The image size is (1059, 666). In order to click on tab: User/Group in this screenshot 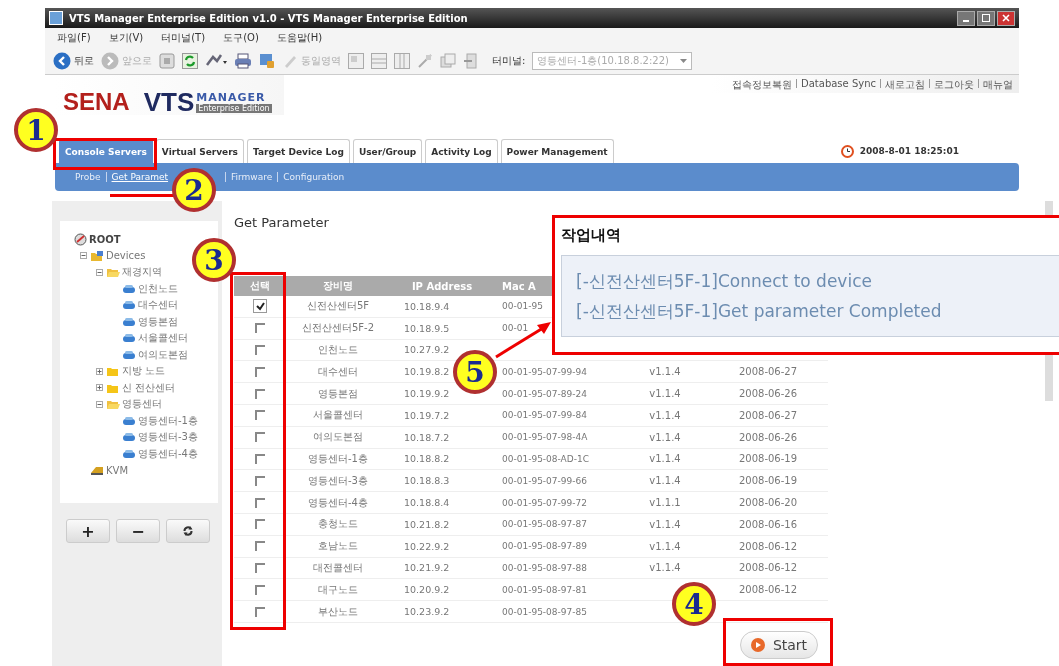, I will do `click(387, 151)`.